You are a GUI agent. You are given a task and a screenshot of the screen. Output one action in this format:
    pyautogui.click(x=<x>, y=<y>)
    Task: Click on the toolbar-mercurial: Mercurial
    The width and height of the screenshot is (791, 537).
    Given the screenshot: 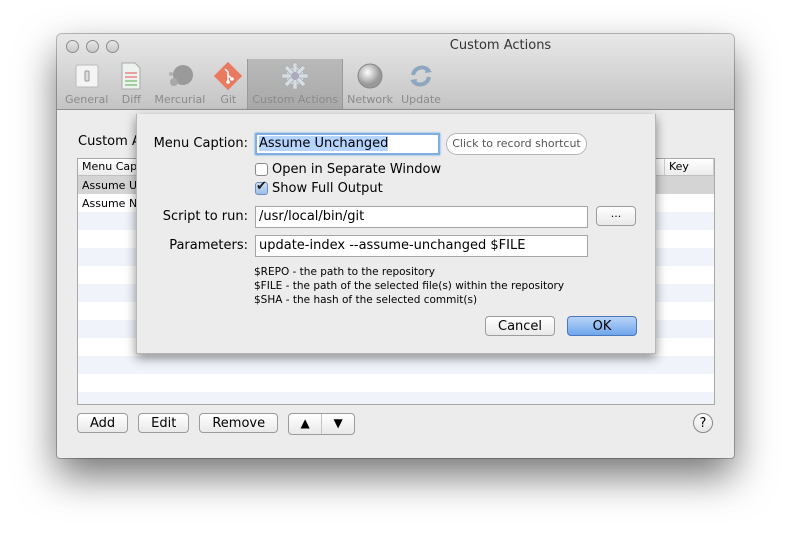 What is the action you would take?
    pyautogui.click(x=179, y=84)
    